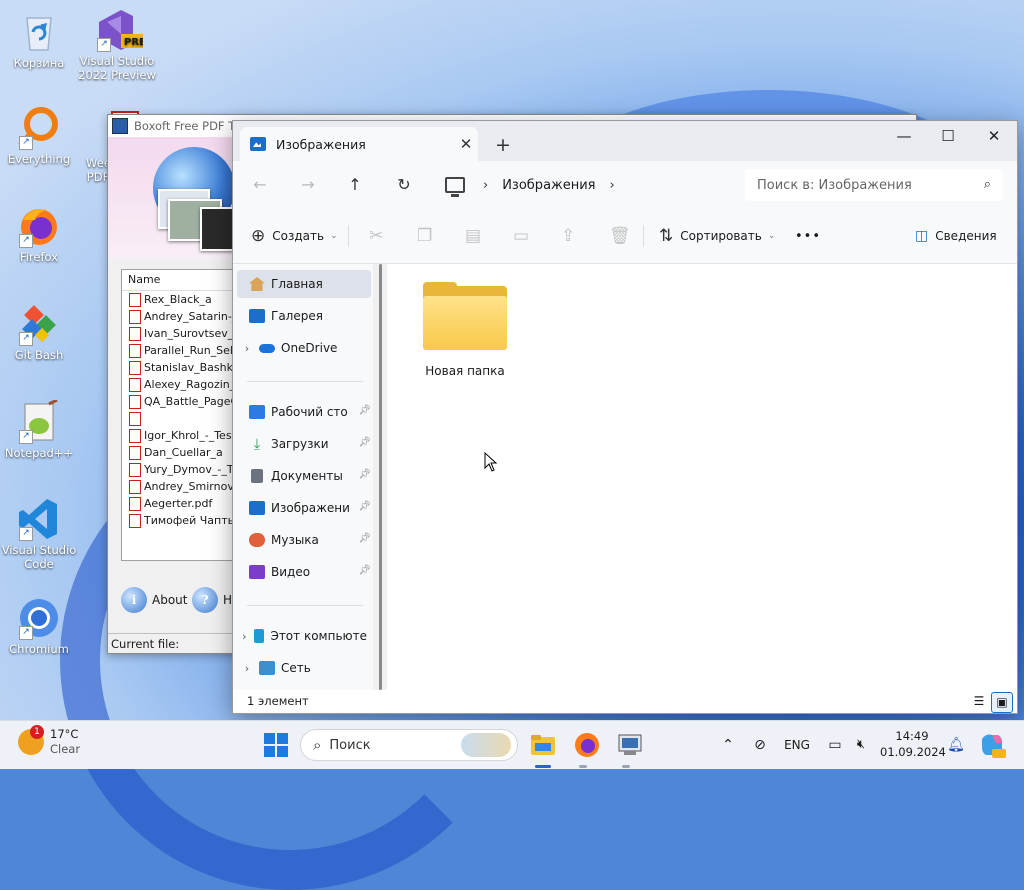  I want to click on about-button: i About, so click(154, 600).